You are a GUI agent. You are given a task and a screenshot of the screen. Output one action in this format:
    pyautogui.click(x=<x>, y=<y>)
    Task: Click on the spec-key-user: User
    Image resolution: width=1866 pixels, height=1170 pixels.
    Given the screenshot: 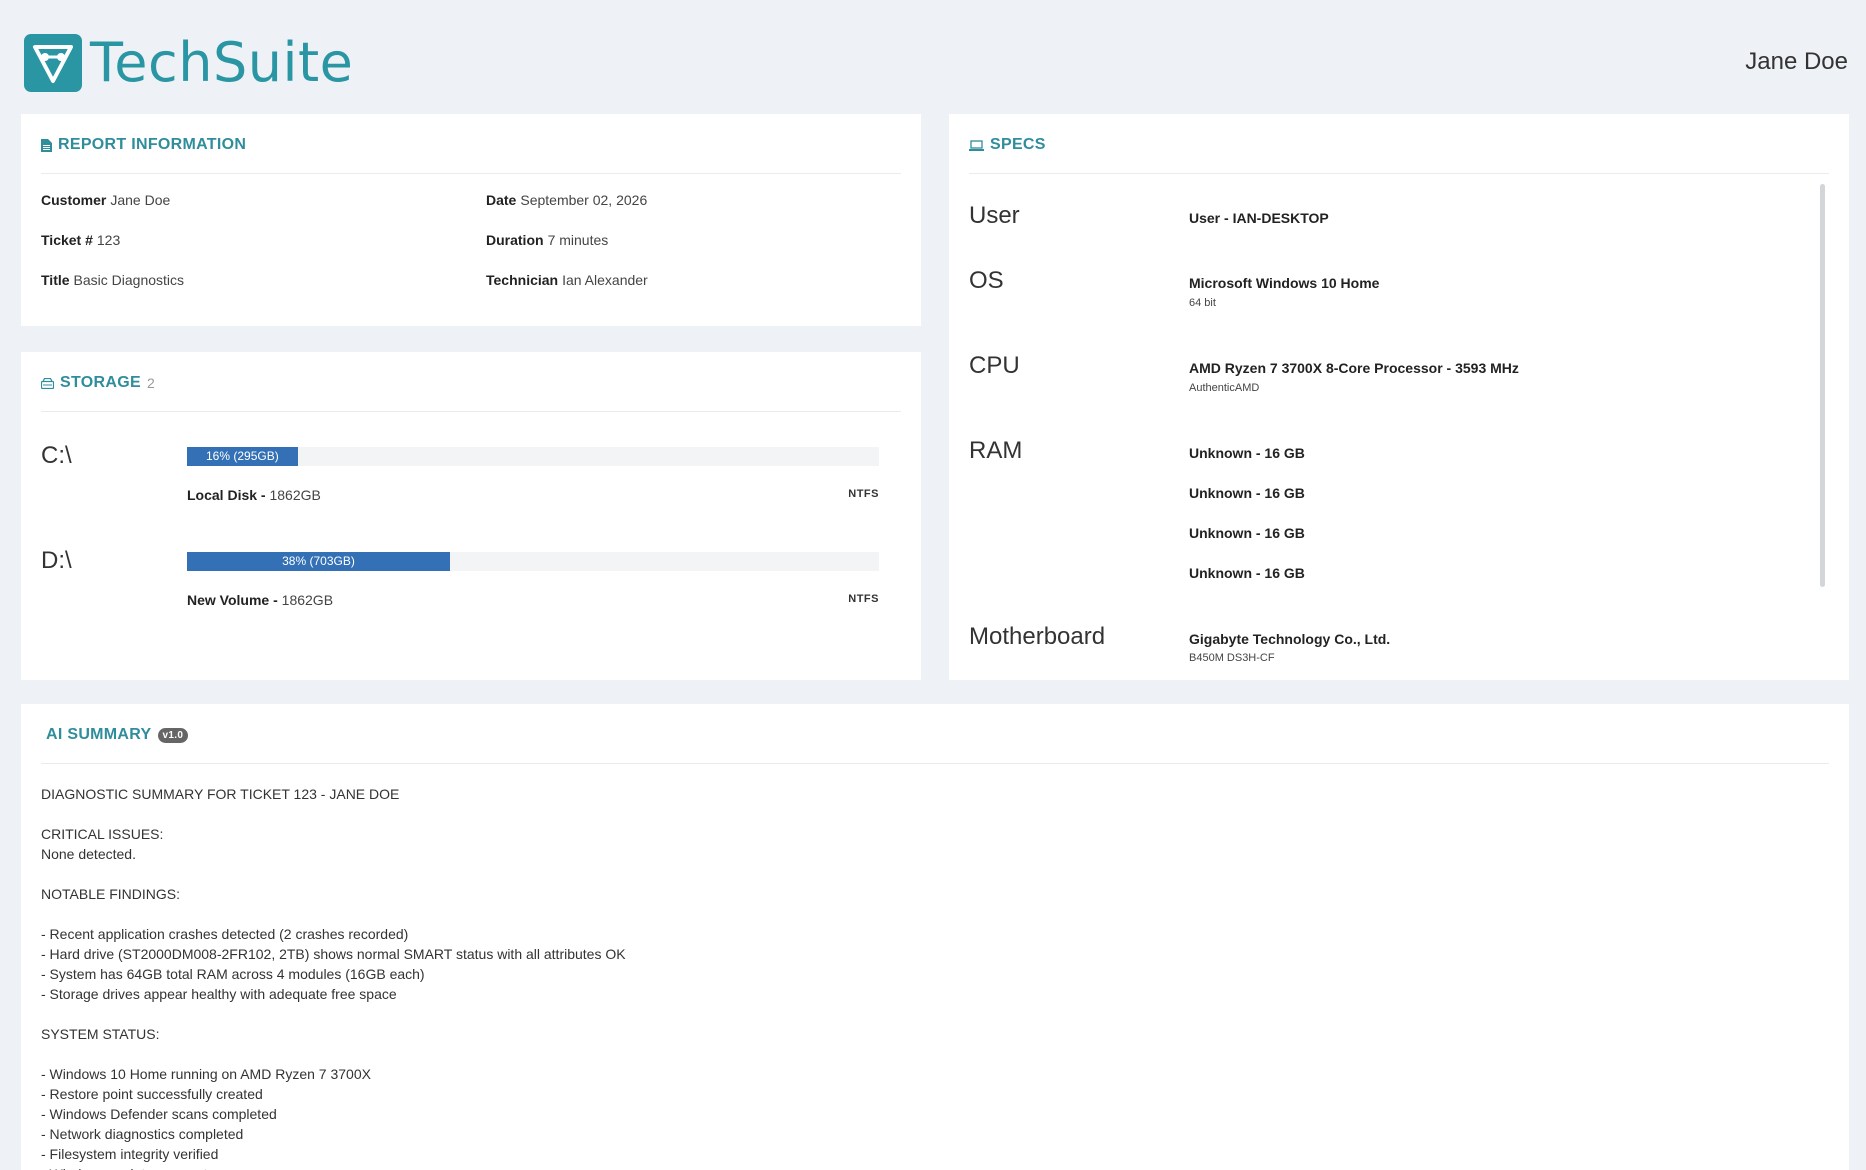 What is the action you would take?
    pyautogui.click(x=994, y=215)
    